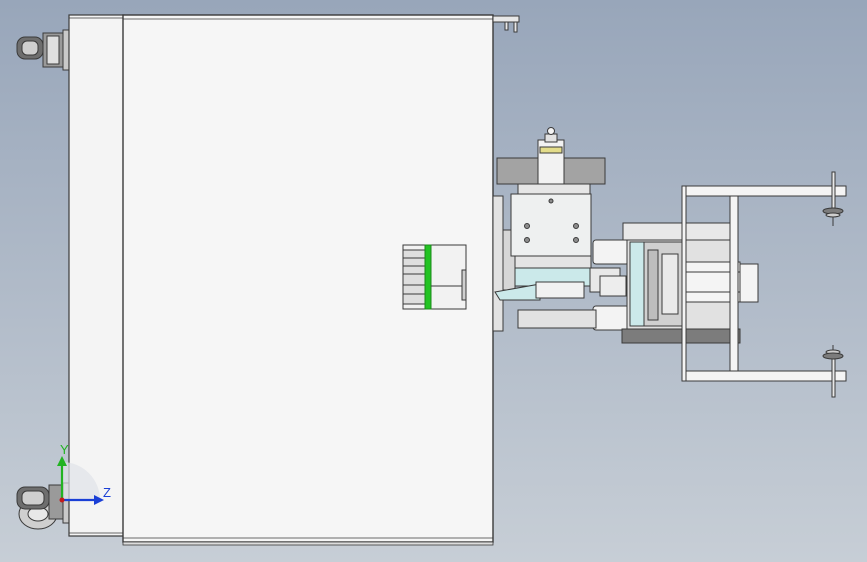 Image resolution: width=867 pixels, height=562 pixels. What do you see at coordinates (434, 277) in the screenshot?
I see `coupling-hub` at bounding box center [434, 277].